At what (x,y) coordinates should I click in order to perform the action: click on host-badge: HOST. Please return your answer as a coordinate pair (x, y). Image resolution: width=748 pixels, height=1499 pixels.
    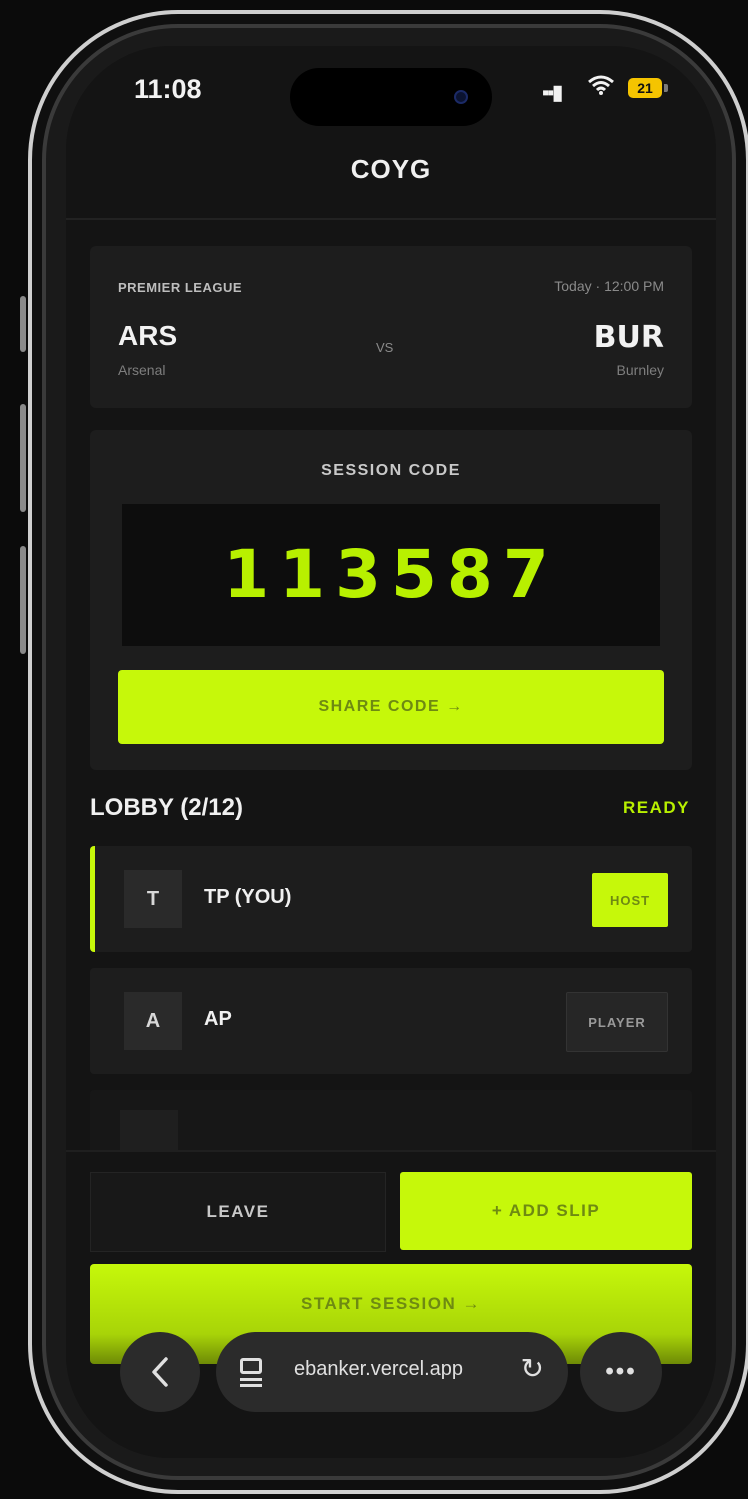
    Looking at the image, I should click on (630, 900).